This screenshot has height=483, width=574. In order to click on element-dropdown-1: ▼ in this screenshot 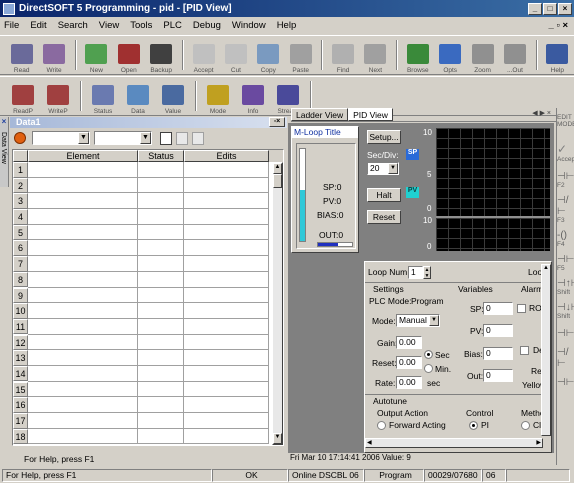, I will do `click(61, 138)`.